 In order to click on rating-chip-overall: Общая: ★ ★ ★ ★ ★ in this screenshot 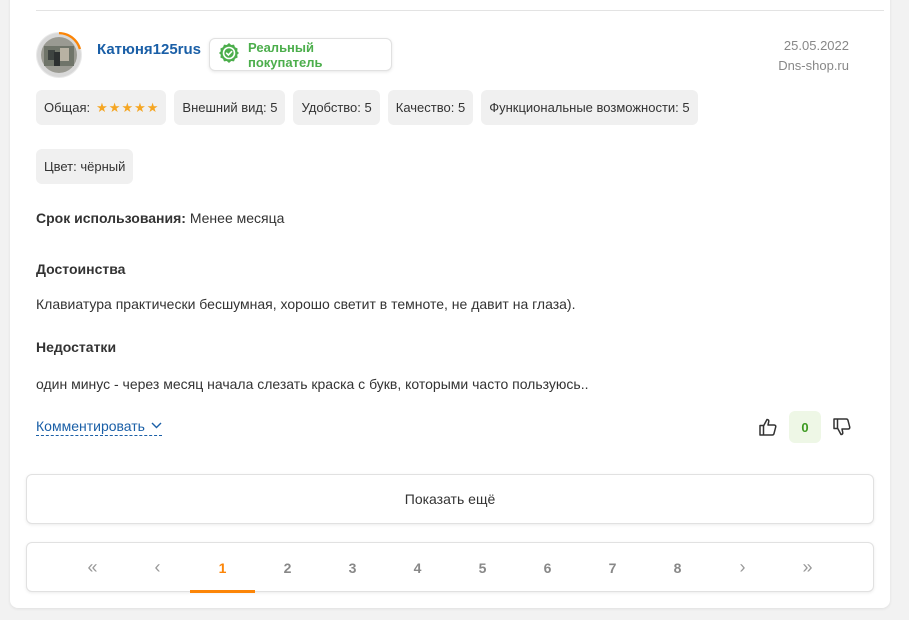, I will do `click(101, 107)`.